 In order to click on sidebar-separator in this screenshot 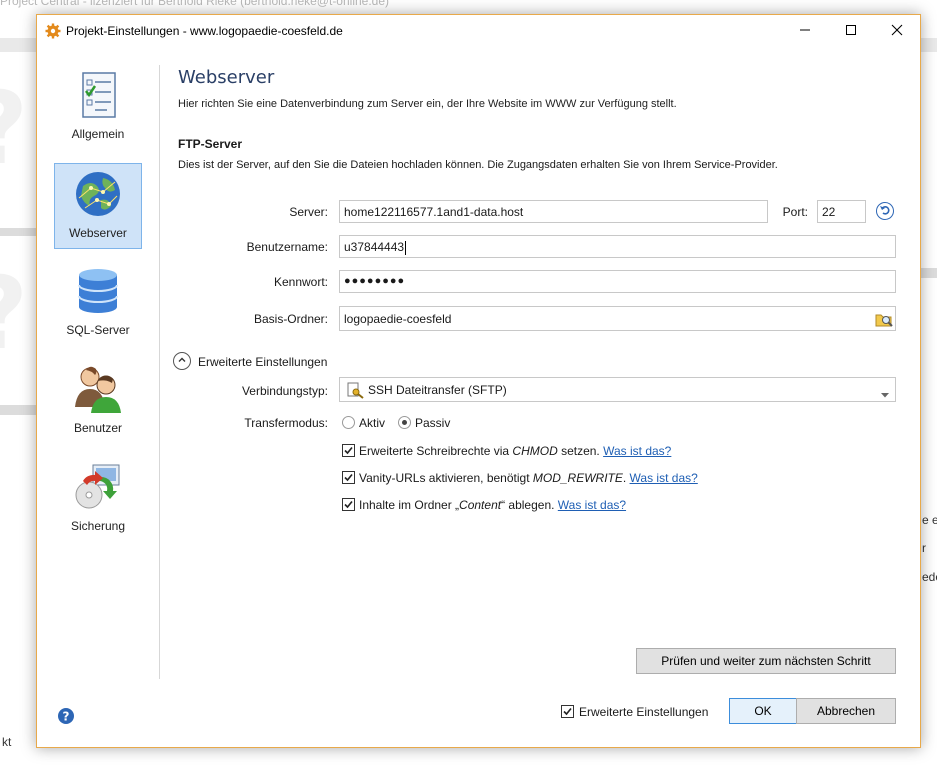, I will do `click(159, 372)`.